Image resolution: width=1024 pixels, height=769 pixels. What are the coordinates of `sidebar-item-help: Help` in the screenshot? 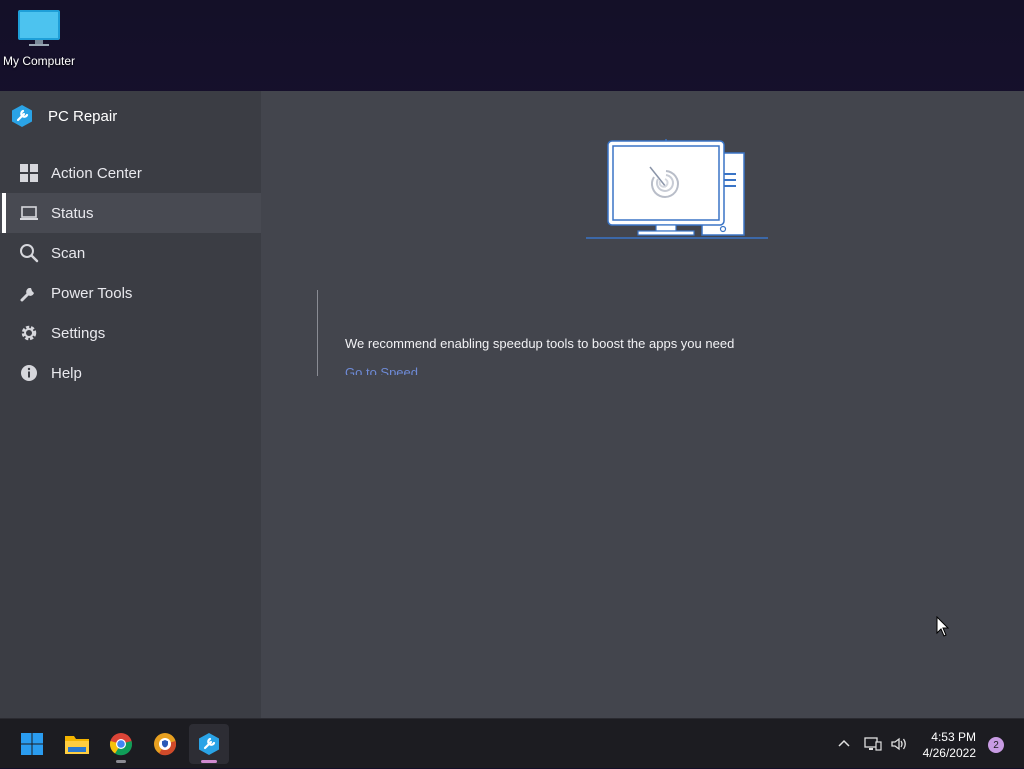 It's located at (130, 373).